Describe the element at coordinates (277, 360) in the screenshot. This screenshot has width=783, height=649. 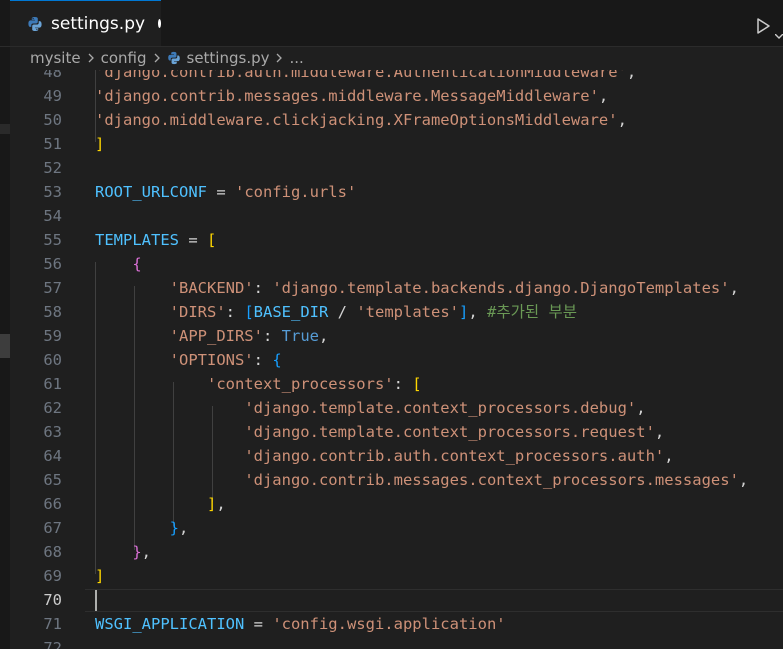
I see `code-token: {` at that location.